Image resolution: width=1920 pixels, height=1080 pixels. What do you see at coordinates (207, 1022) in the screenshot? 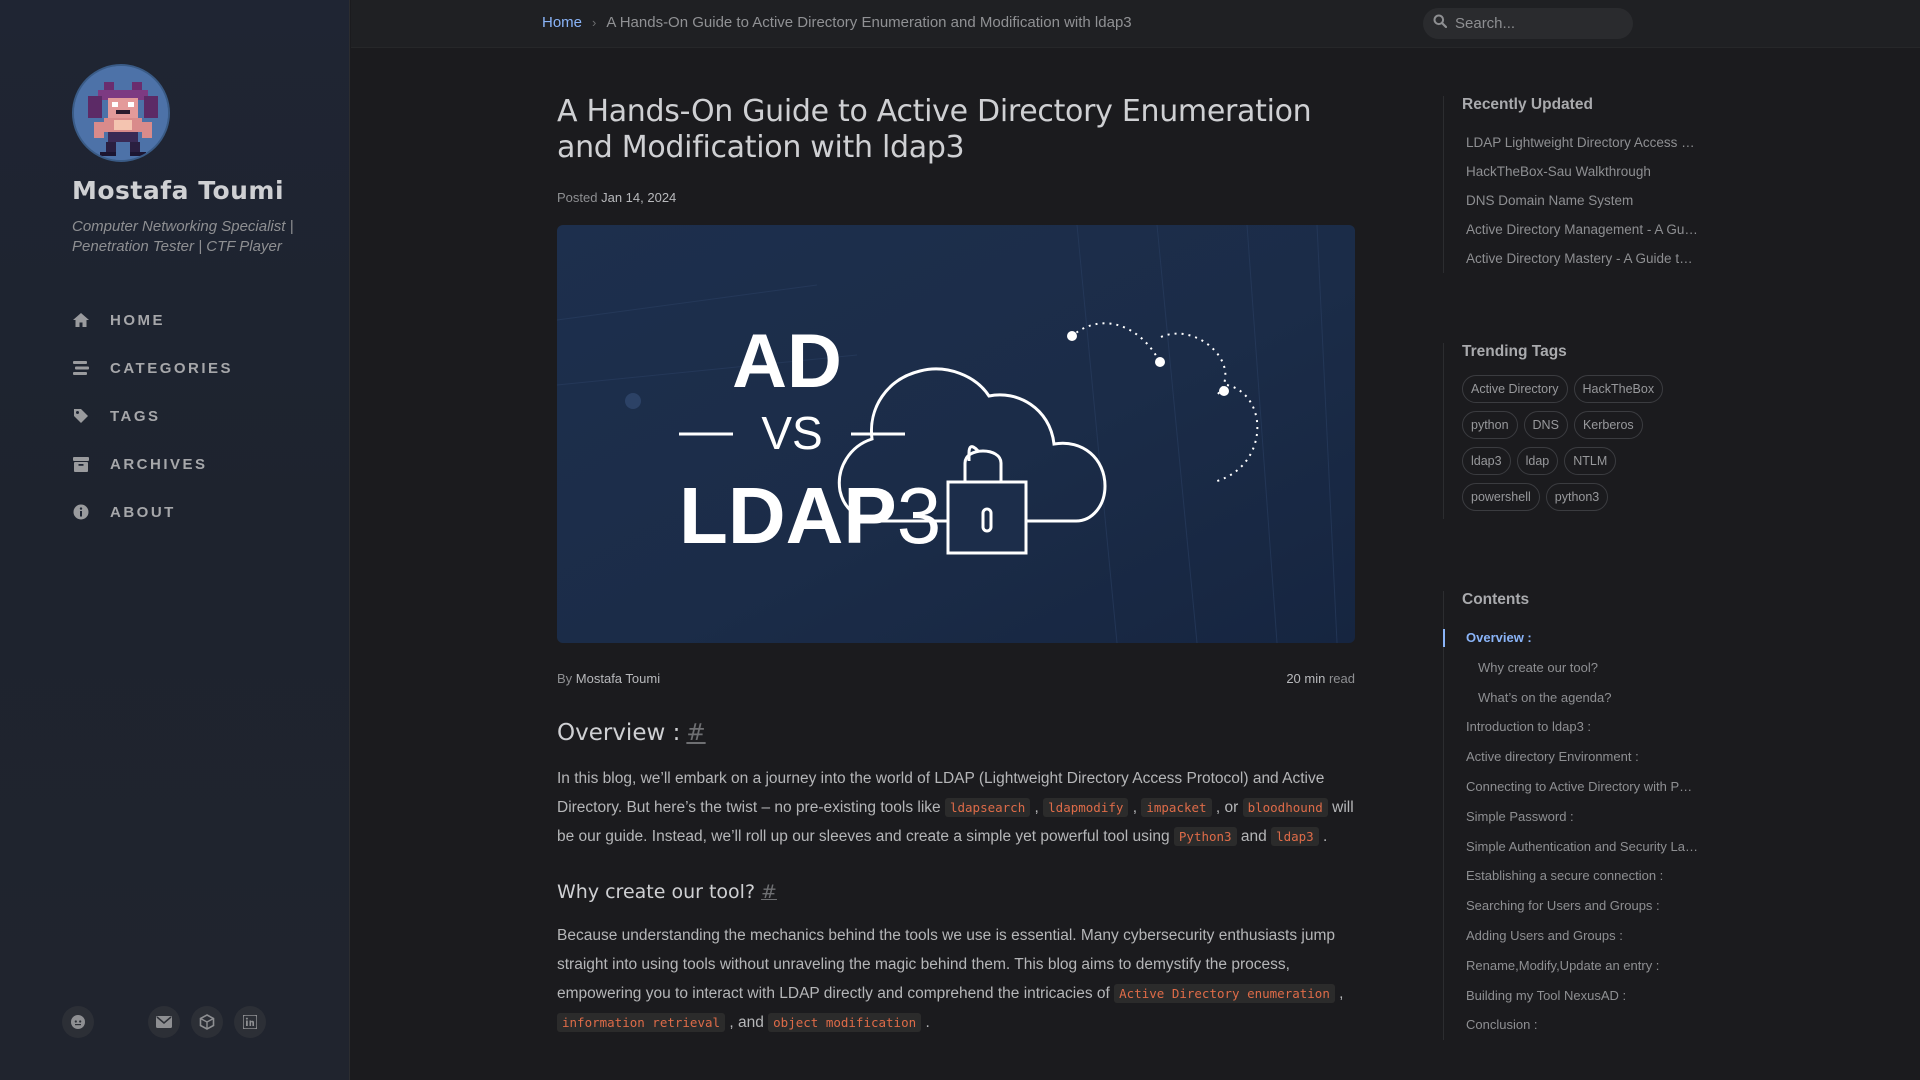
I see `hackthebox-icon` at bounding box center [207, 1022].